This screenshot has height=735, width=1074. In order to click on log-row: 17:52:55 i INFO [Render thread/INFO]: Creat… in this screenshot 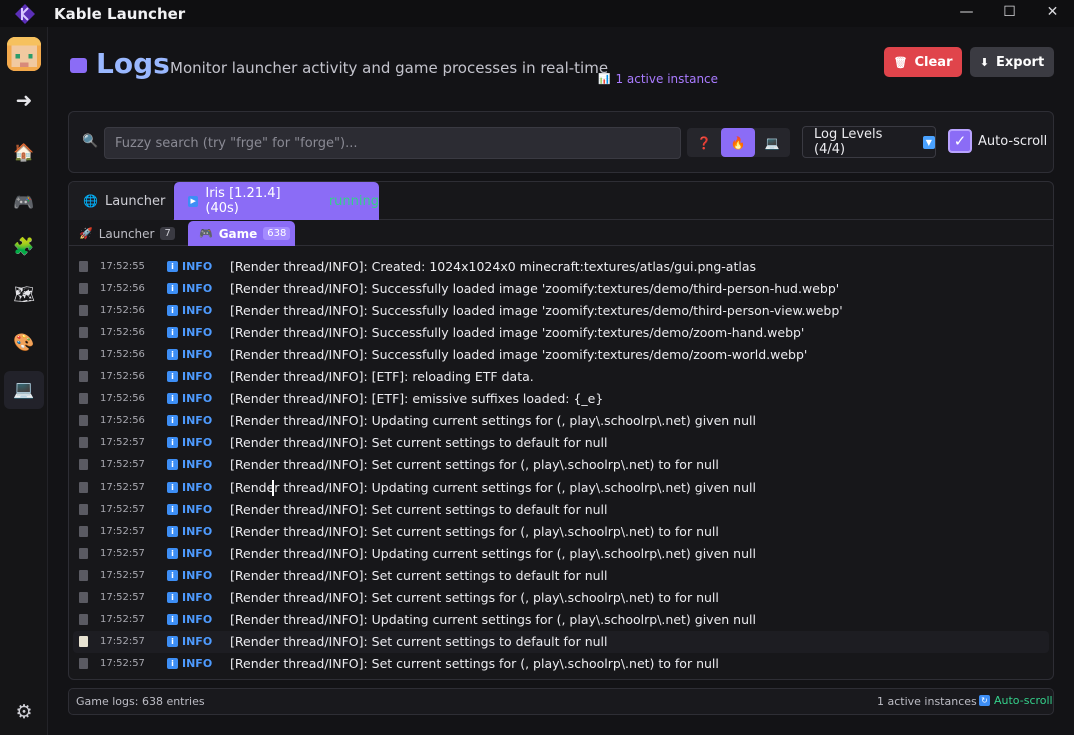, I will do `click(561, 266)`.